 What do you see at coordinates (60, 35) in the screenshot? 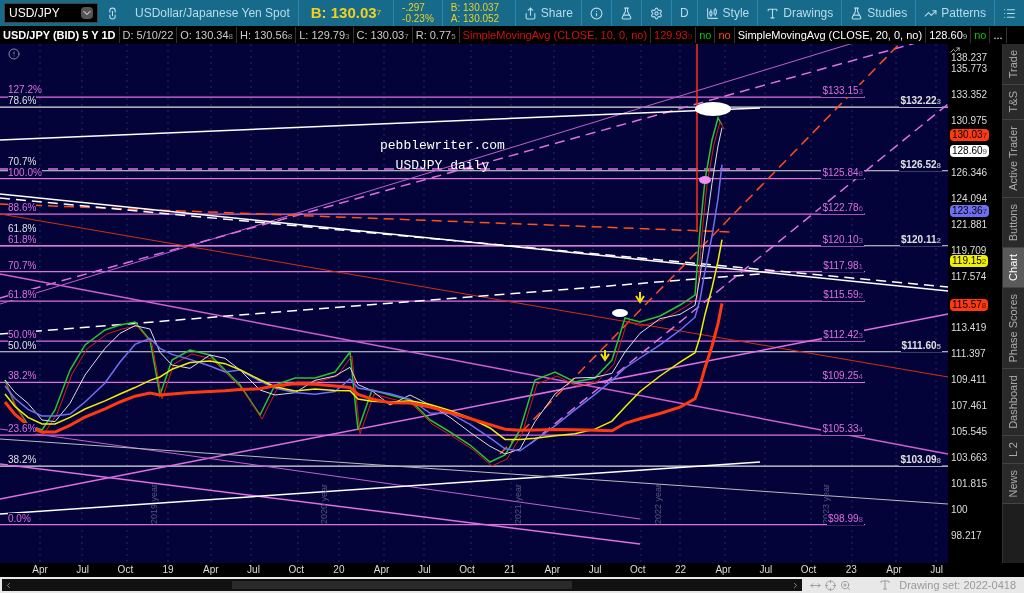
I see `chart-title: USD/JPY (BID) 5 Y 1D` at bounding box center [60, 35].